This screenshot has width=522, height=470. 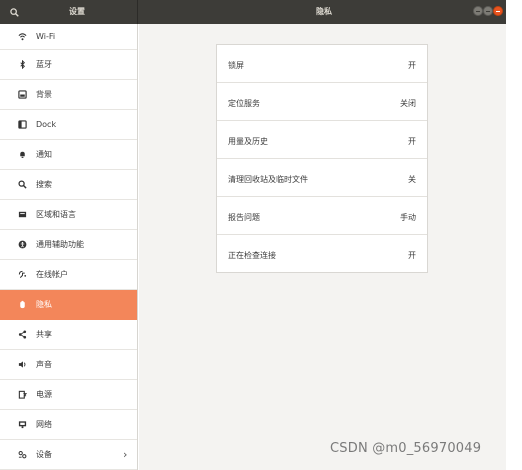 What do you see at coordinates (22, 455) in the screenshot?
I see `devices-icon` at bounding box center [22, 455].